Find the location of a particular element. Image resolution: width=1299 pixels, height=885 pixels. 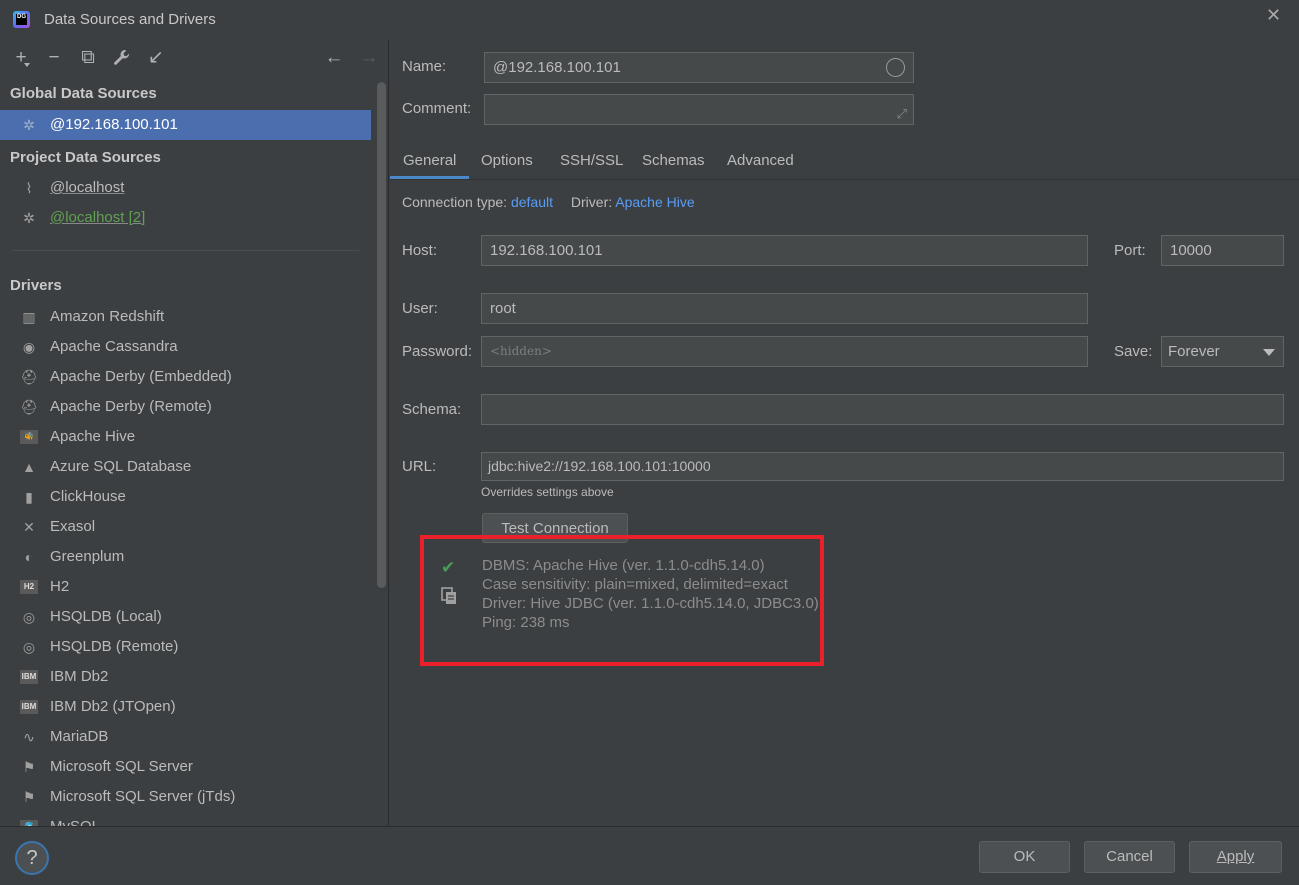

cancel-button: Cancel is located at coordinates (1129, 857).